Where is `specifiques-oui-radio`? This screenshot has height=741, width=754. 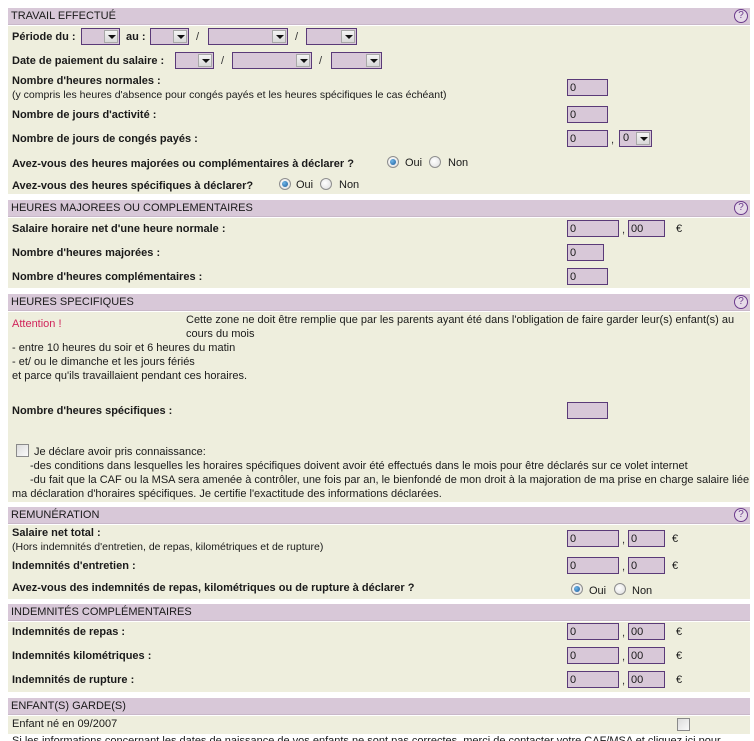 specifiques-oui-radio is located at coordinates (285, 184).